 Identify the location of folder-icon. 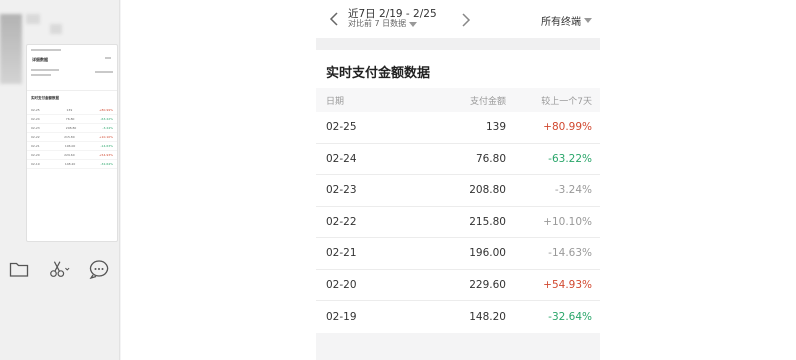
(19, 269).